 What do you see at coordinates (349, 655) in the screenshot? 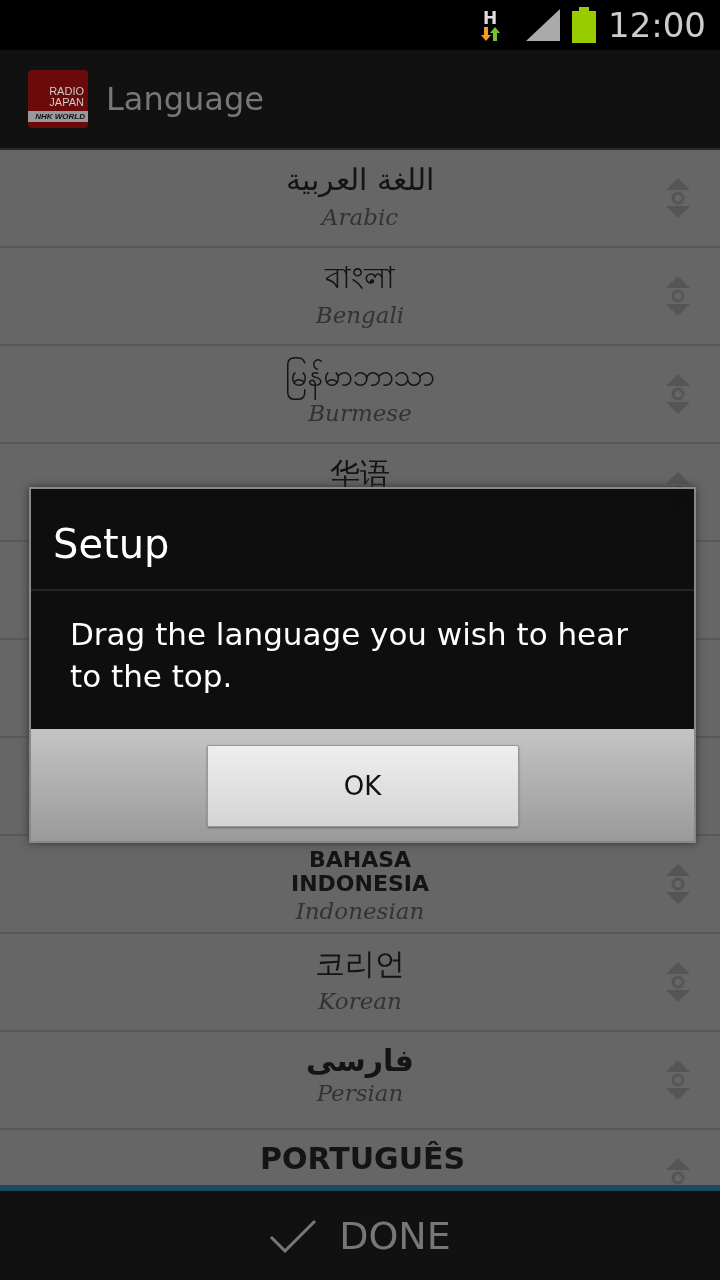
I see `dialog-message: Drag the language you wish to hear to the top.` at bounding box center [349, 655].